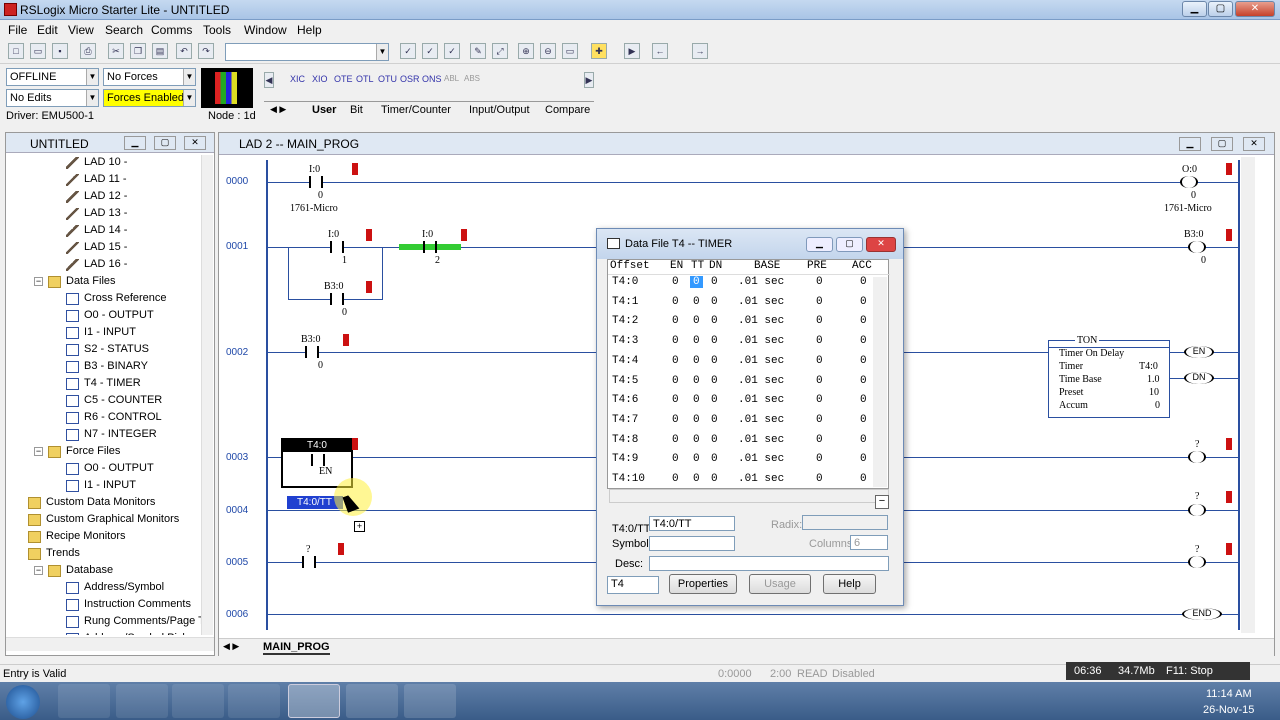 The height and width of the screenshot is (720, 1280). What do you see at coordinates (632, 51) in the screenshot?
I see `run-icon: ▶` at bounding box center [632, 51].